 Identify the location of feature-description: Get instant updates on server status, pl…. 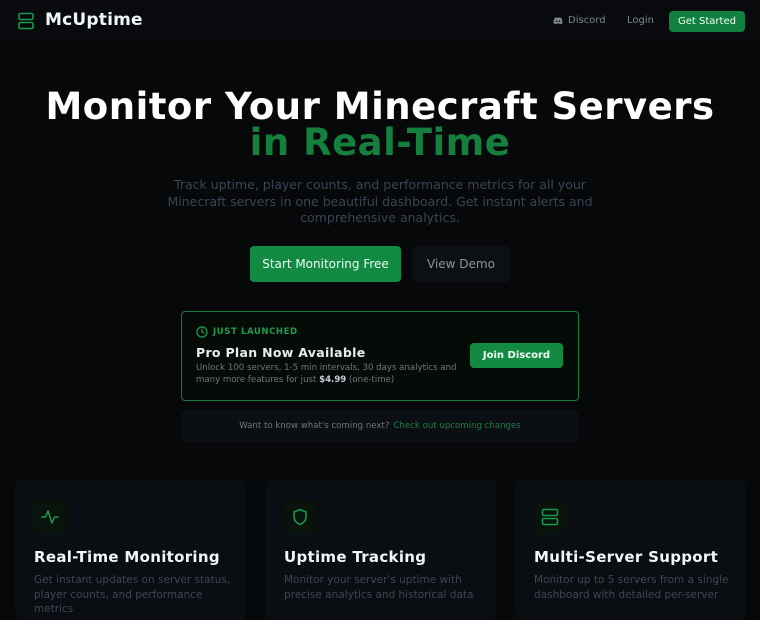
(132, 594).